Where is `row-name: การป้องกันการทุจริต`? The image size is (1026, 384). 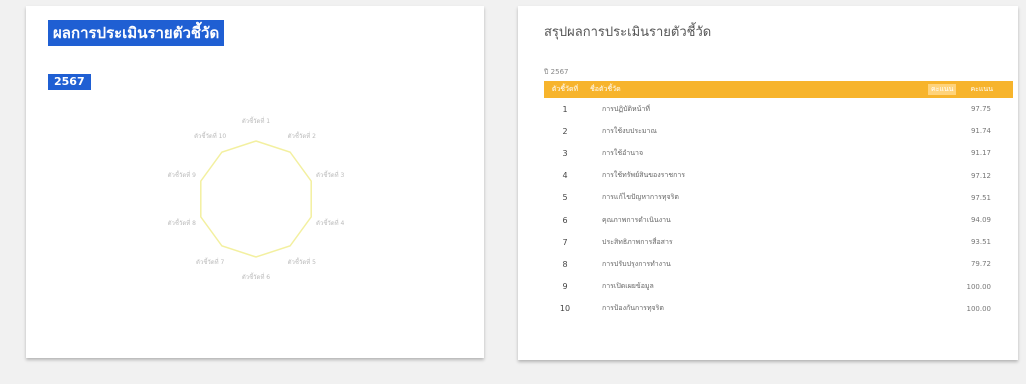
row-name: การป้องกันการทุจริต is located at coordinates (633, 308).